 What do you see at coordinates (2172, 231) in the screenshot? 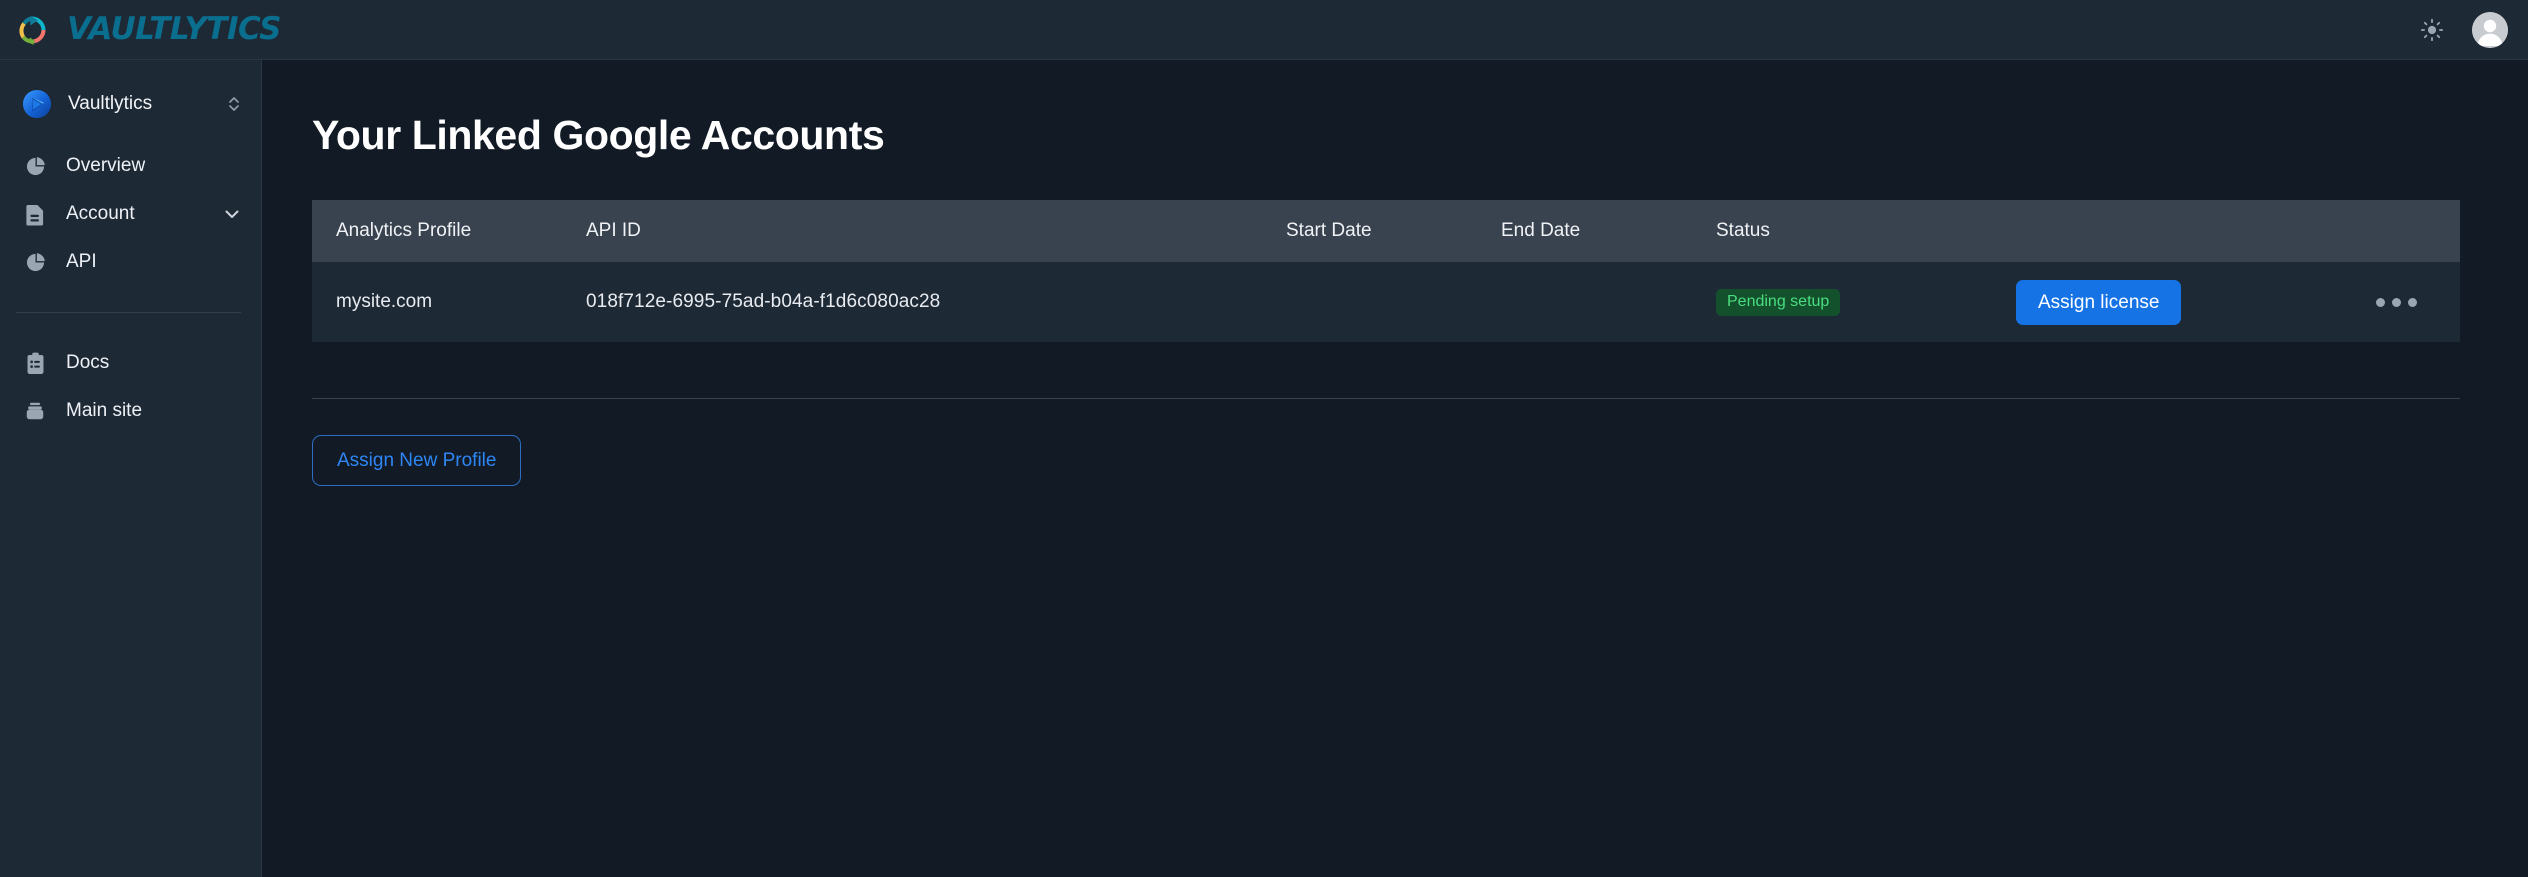
I see `column-header-action` at bounding box center [2172, 231].